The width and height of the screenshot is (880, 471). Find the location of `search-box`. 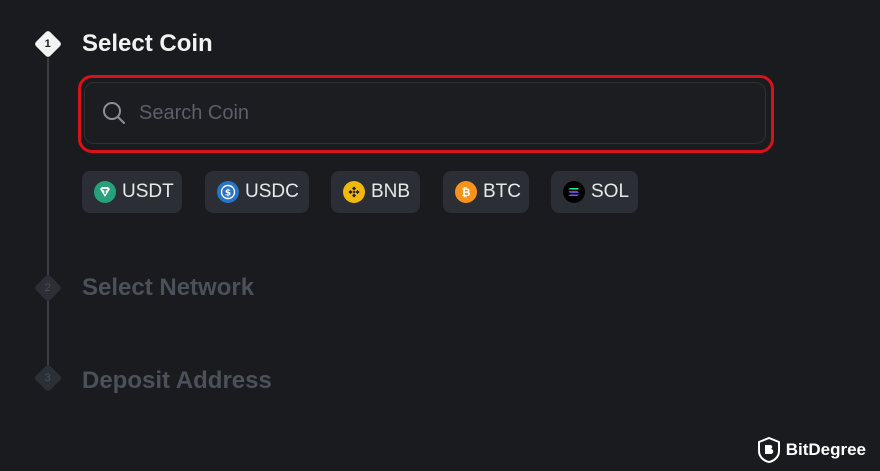

search-box is located at coordinates (425, 113).